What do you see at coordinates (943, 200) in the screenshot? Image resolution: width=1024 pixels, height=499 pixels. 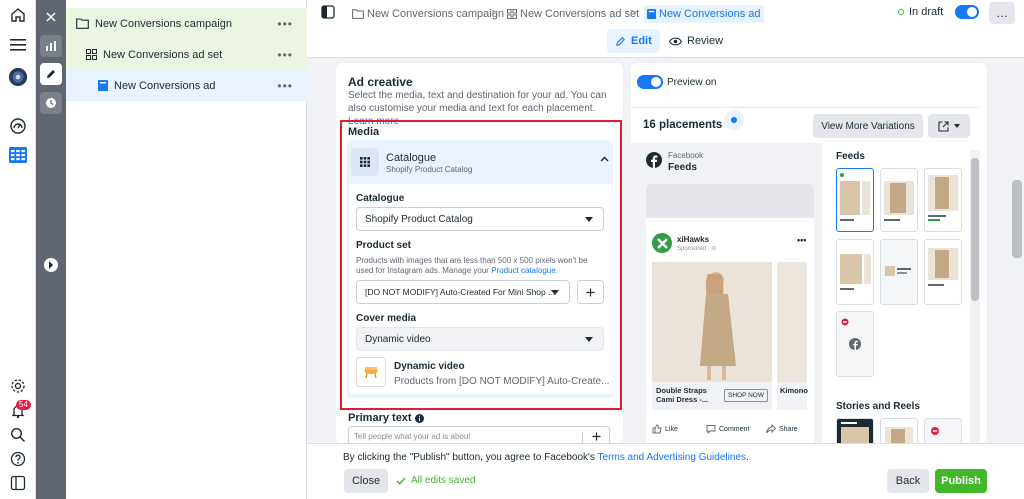 I see `placement-thumb-marketplace` at bounding box center [943, 200].